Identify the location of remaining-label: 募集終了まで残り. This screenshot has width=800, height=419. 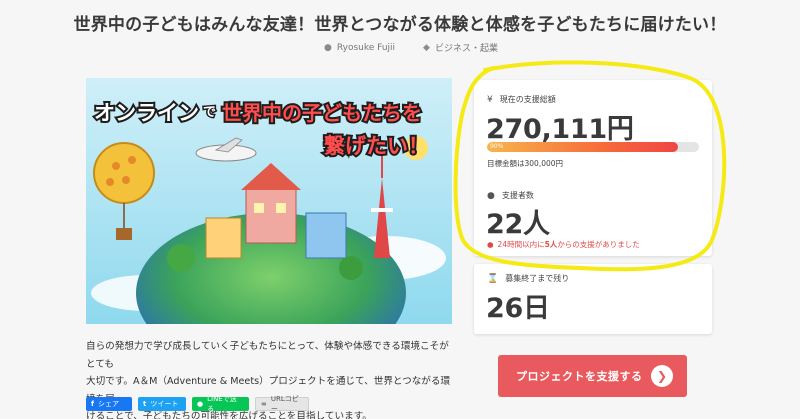
(537, 278).